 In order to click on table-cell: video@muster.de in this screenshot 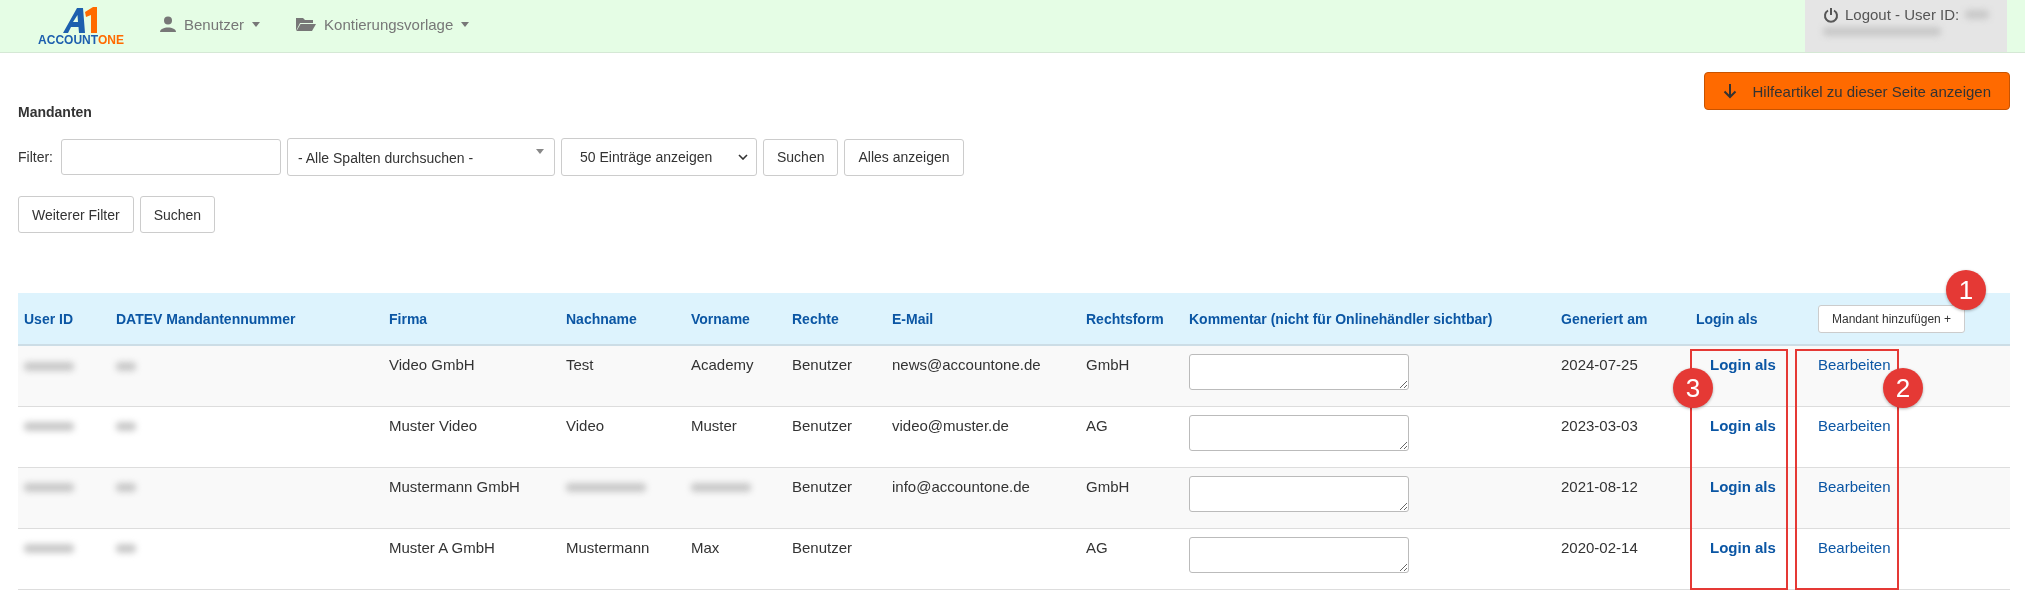, I will do `click(950, 425)`.